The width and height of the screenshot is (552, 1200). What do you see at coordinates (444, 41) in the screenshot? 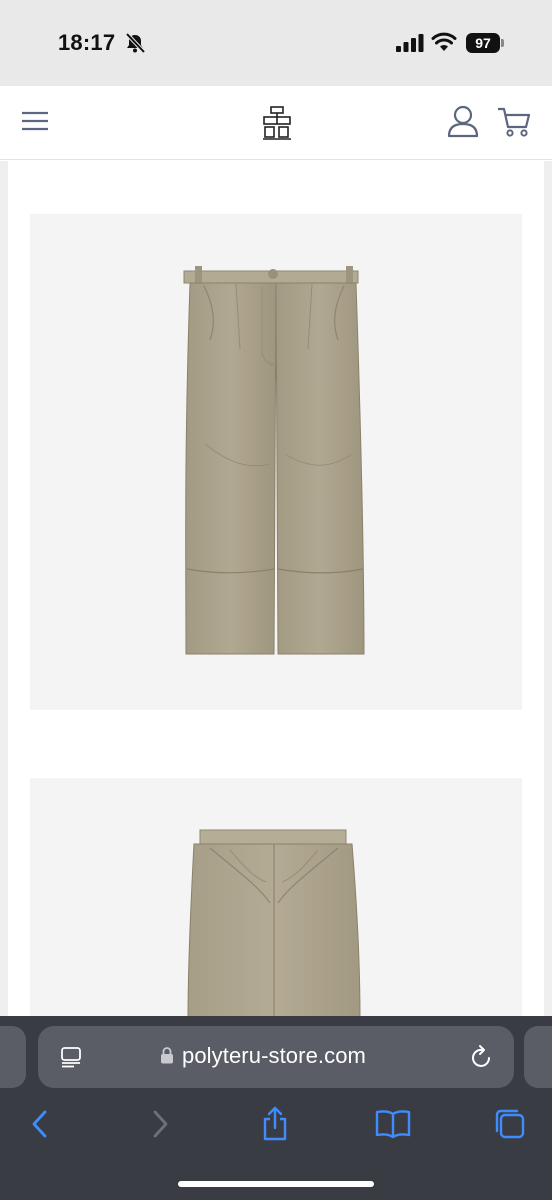
I see `wifi-icon` at bounding box center [444, 41].